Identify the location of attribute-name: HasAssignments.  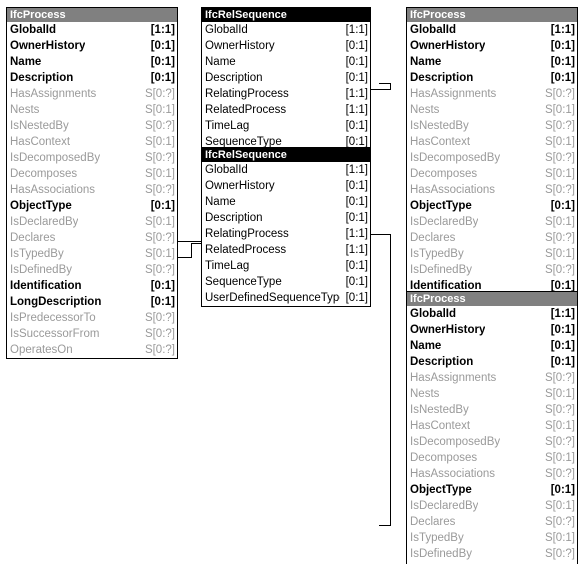
(53, 94).